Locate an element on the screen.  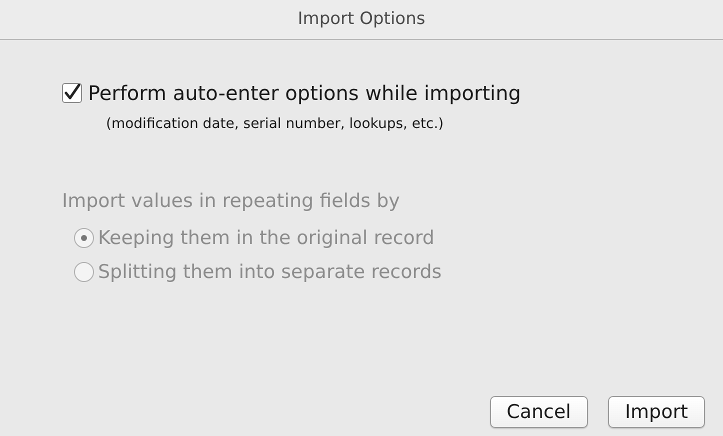
auto-enter-label: Perform auto-enter options while importing is located at coordinates (304, 93).